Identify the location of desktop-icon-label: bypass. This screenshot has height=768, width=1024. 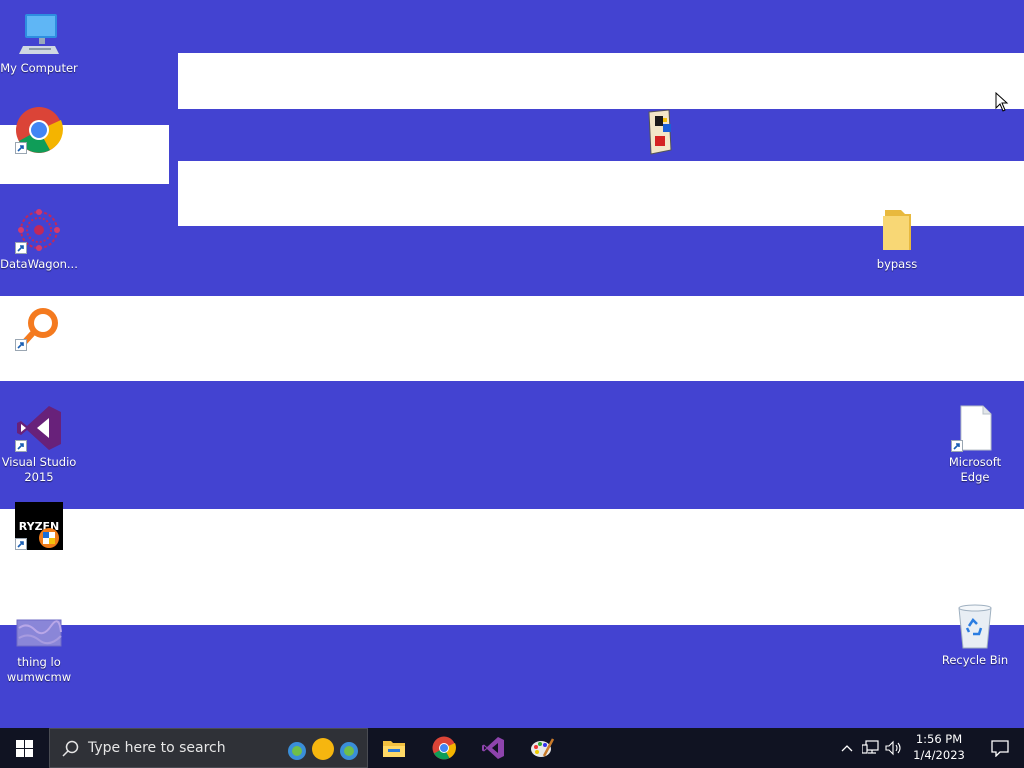
(897, 264).